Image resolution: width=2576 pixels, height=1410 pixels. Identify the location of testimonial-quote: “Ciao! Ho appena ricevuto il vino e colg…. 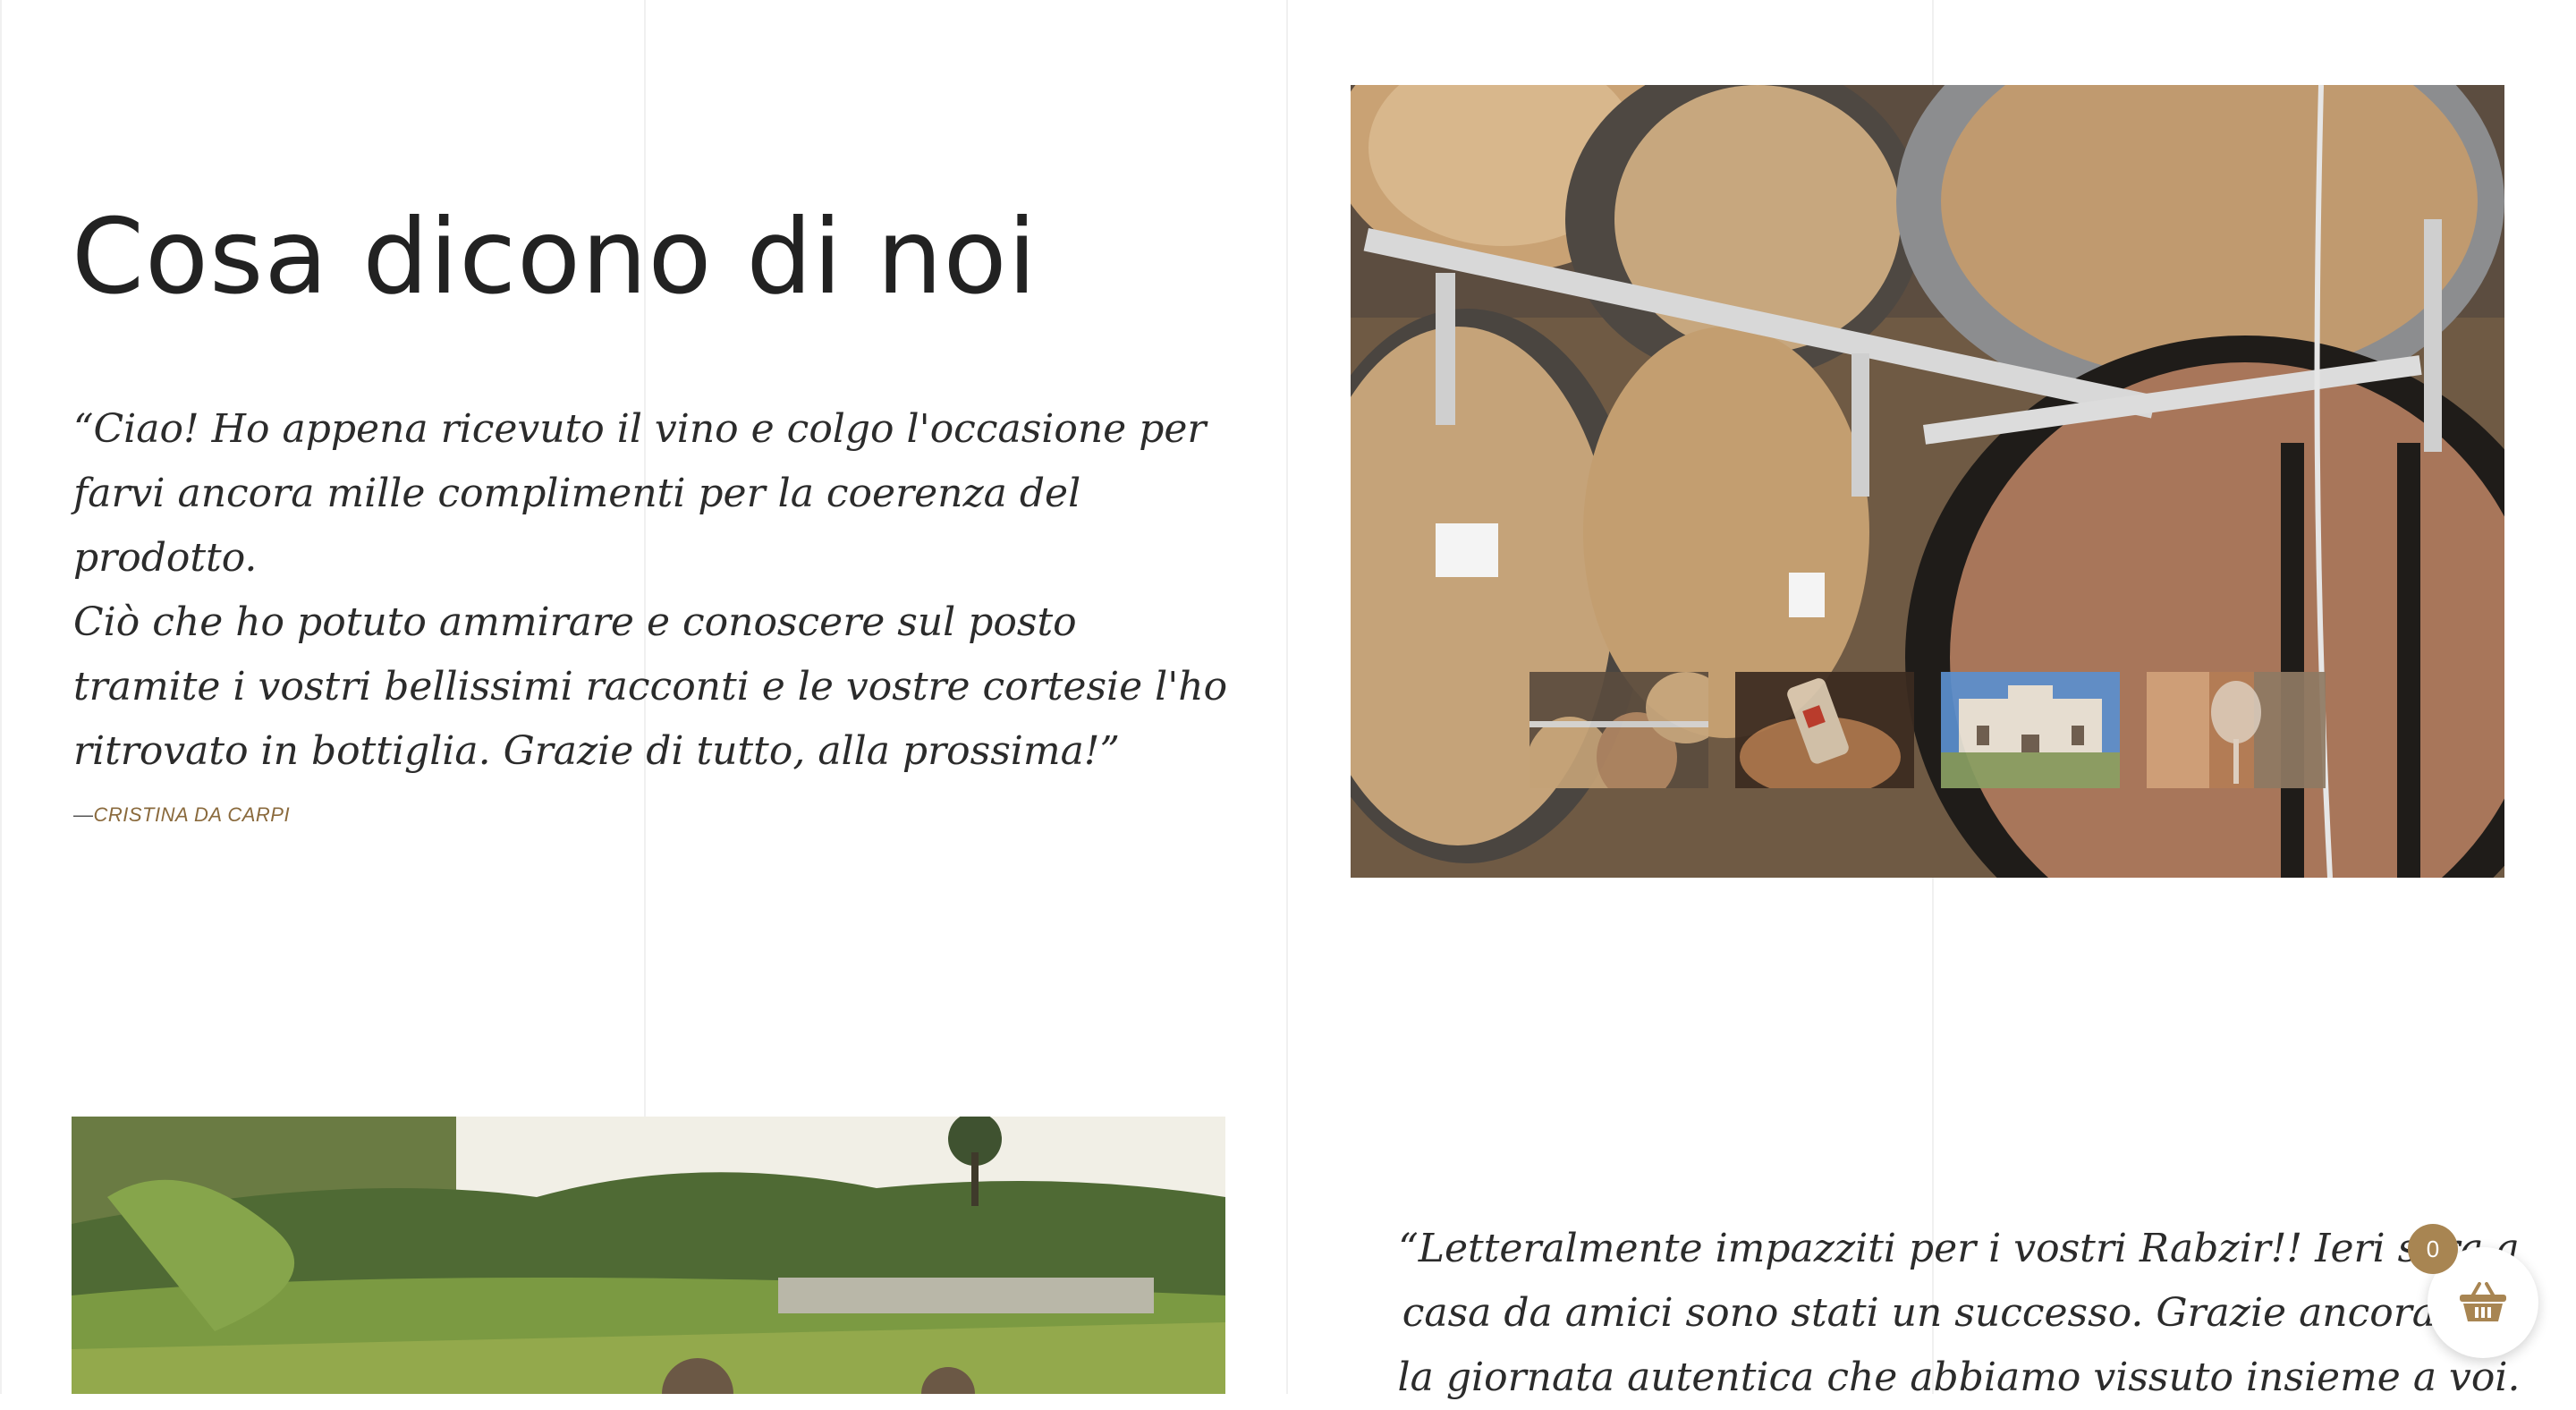
(654, 590).